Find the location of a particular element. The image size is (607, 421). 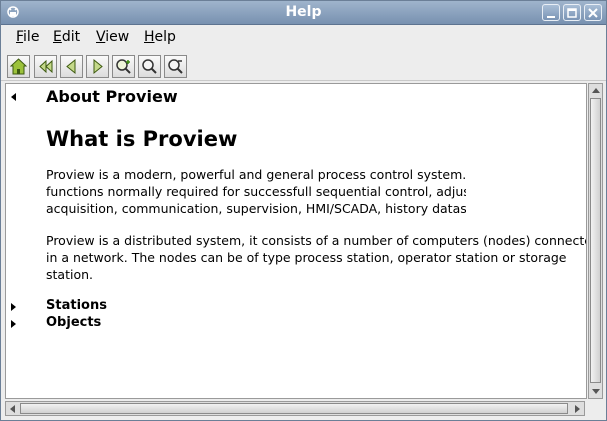

link-objects: Objects is located at coordinates (73, 322).